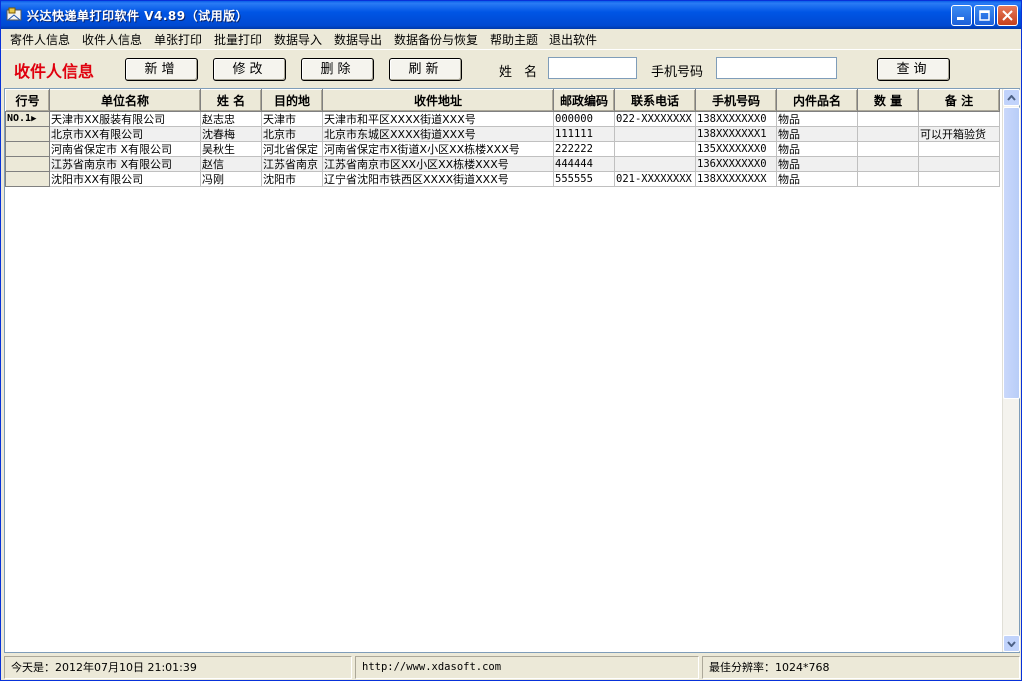 Image resolution: width=1022 pixels, height=681 pixels. What do you see at coordinates (584, 164) in the screenshot?
I see `cell-zip: 444444` at bounding box center [584, 164].